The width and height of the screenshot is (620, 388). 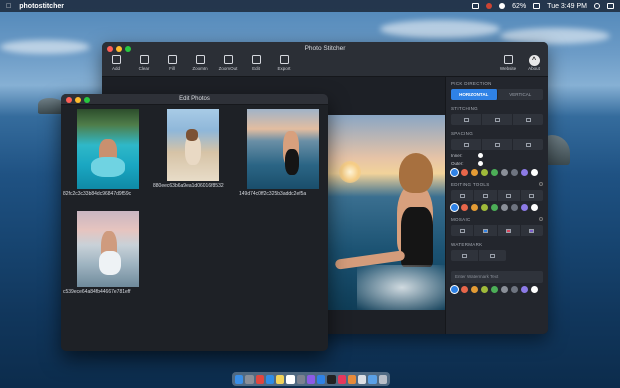 What do you see at coordinates (534, 63) in the screenshot?
I see `about-button: ^ About` at bounding box center [534, 63].